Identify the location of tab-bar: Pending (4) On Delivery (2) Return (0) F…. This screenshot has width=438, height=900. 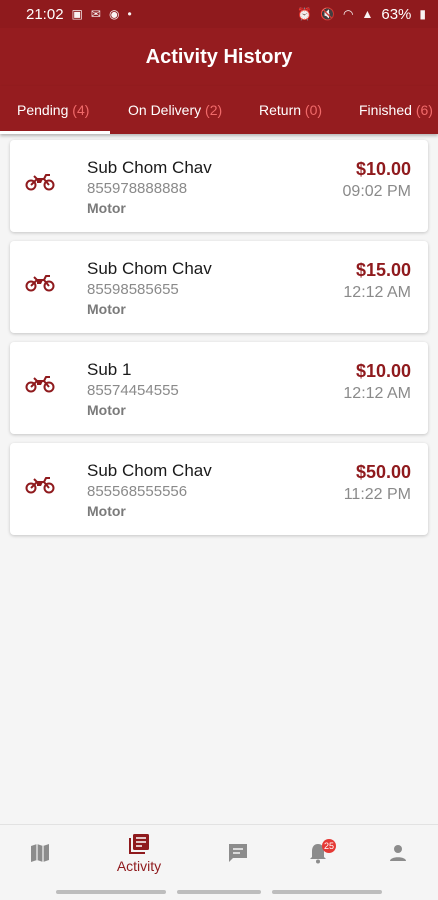
(219, 110).